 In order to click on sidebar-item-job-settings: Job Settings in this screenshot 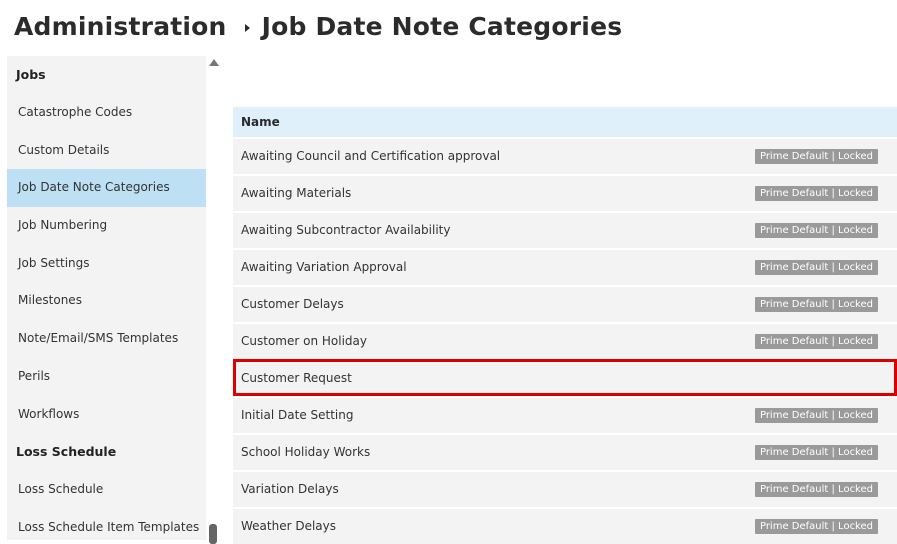, I will do `click(106, 264)`.